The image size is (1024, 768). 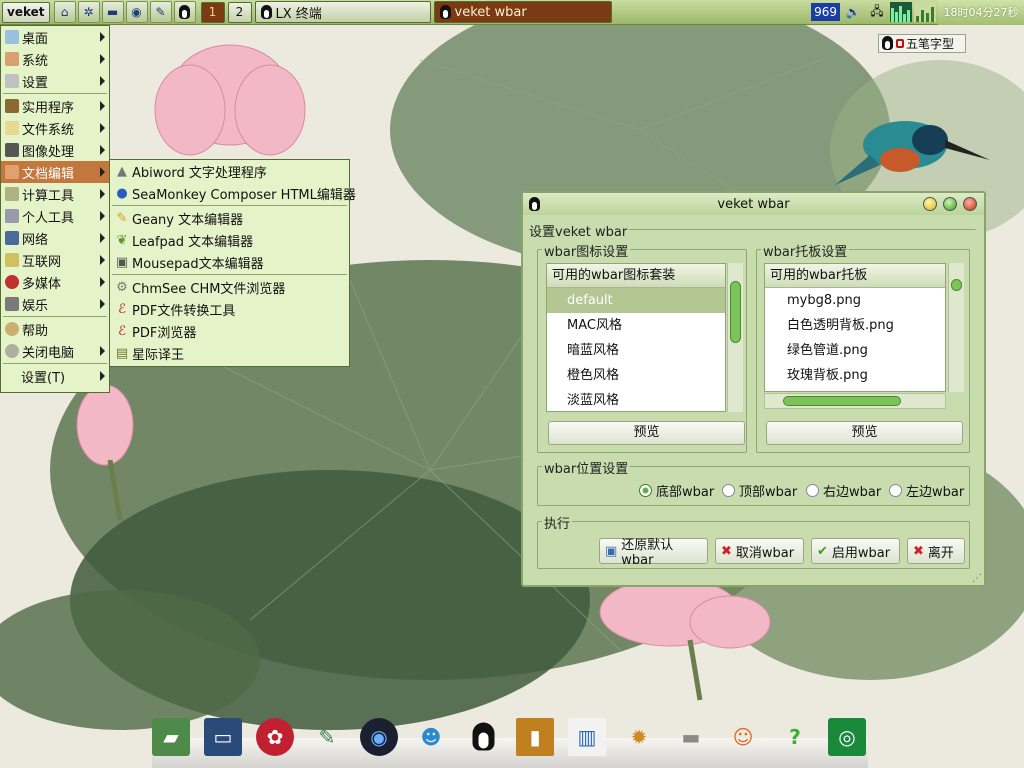 What do you see at coordinates (936, 551) in the screenshot?
I see `exit-button: ✖ 离开` at bounding box center [936, 551].